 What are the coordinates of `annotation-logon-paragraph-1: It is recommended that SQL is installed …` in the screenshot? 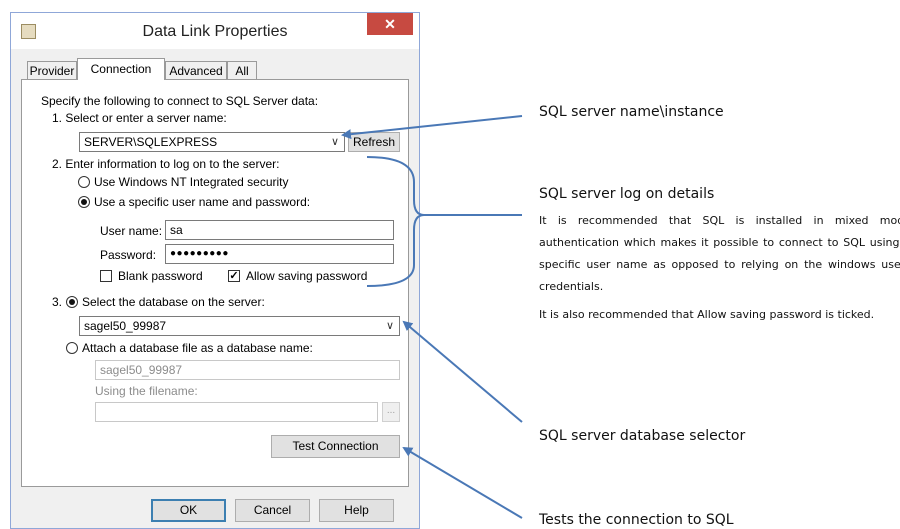 It's located at (719, 253).